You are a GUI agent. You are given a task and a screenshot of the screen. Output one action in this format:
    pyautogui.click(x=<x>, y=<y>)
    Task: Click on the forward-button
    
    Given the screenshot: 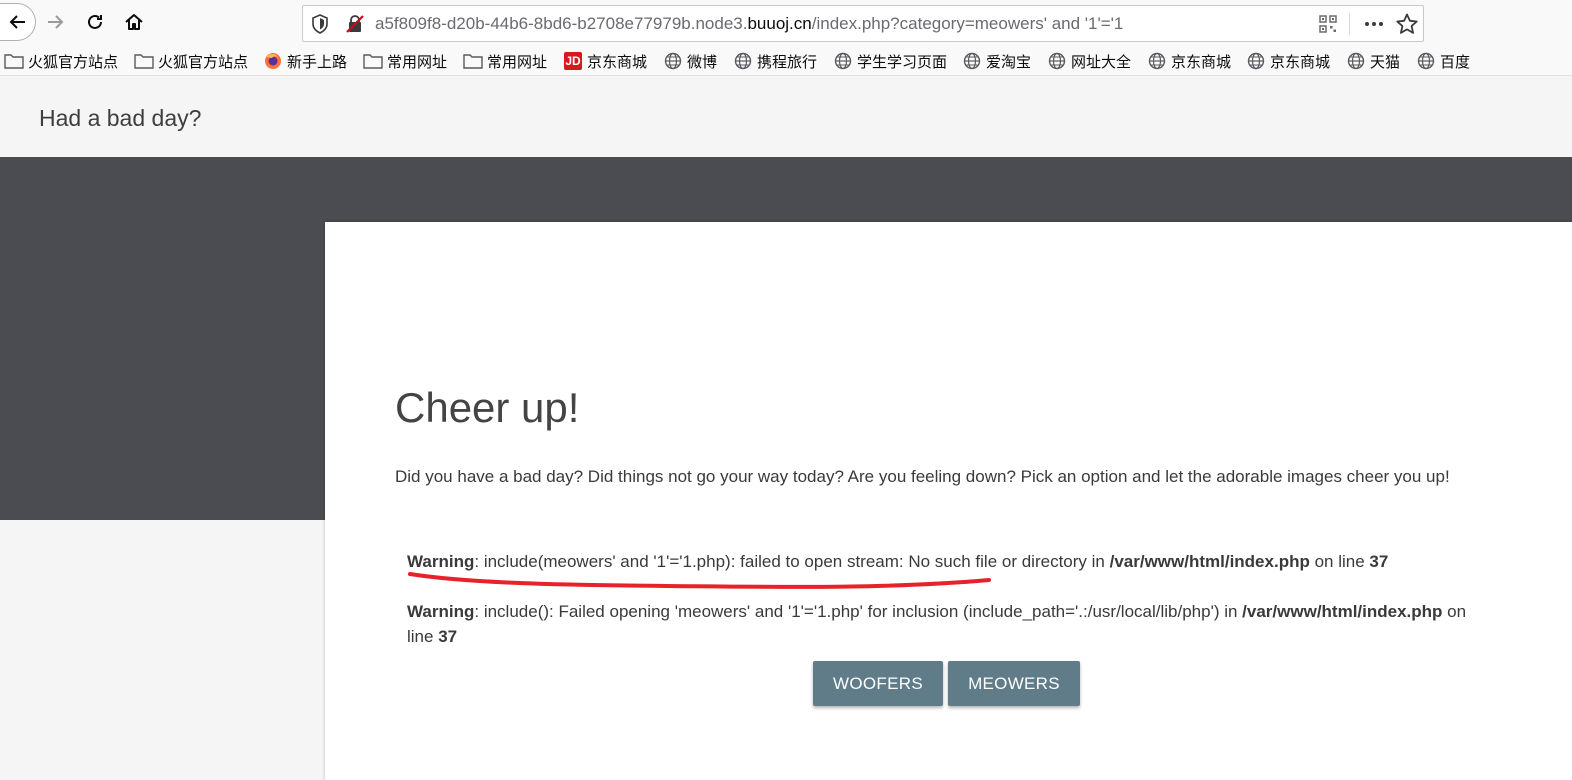 What is the action you would take?
    pyautogui.click(x=55, y=22)
    